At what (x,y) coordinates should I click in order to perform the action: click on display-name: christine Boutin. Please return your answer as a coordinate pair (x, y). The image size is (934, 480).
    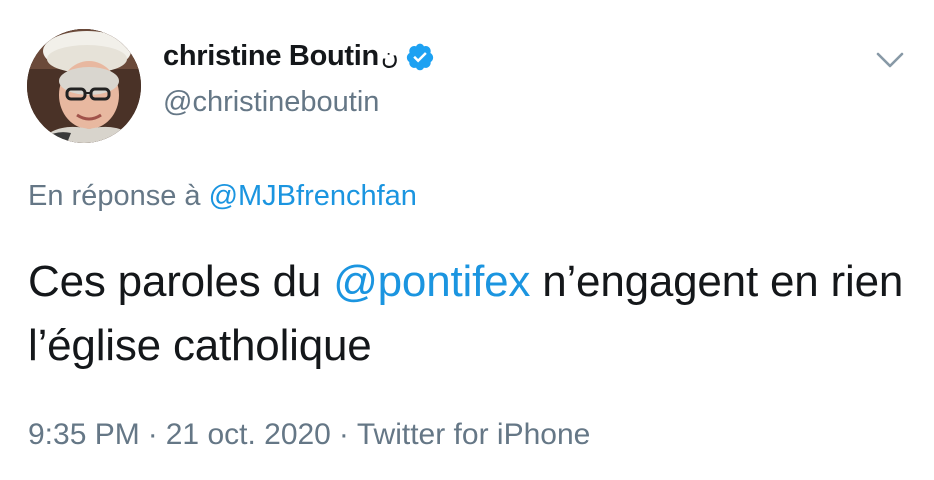
    Looking at the image, I should click on (271, 56).